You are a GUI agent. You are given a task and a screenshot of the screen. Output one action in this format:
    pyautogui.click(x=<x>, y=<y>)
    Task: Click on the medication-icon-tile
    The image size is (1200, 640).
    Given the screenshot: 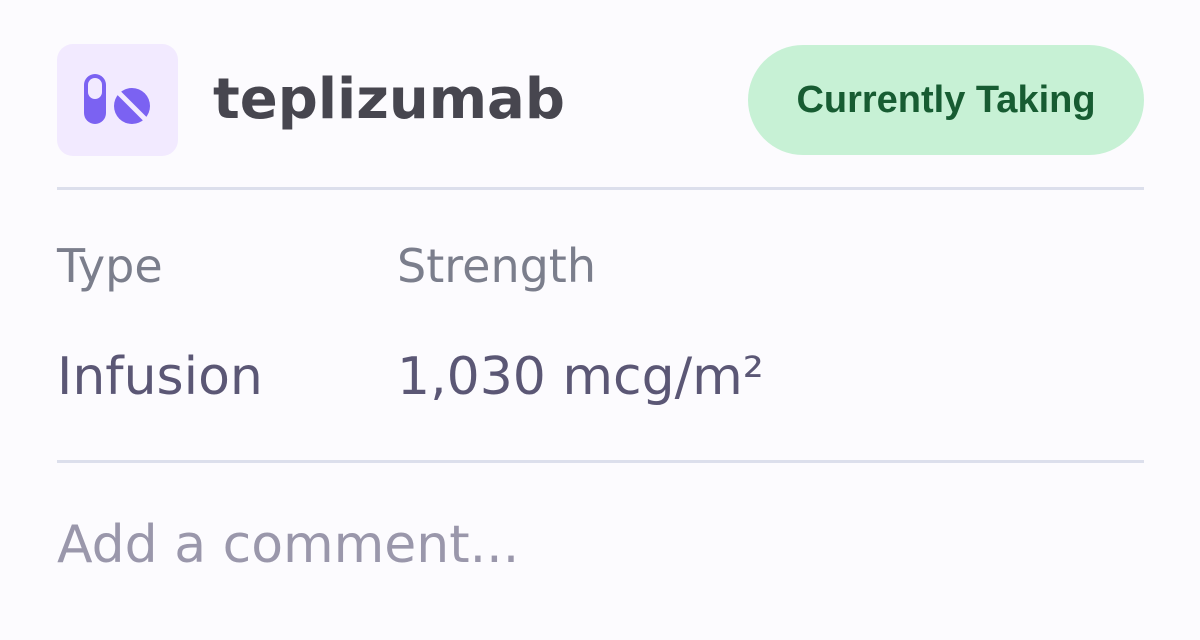 What is the action you would take?
    pyautogui.click(x=117, y=100)
    